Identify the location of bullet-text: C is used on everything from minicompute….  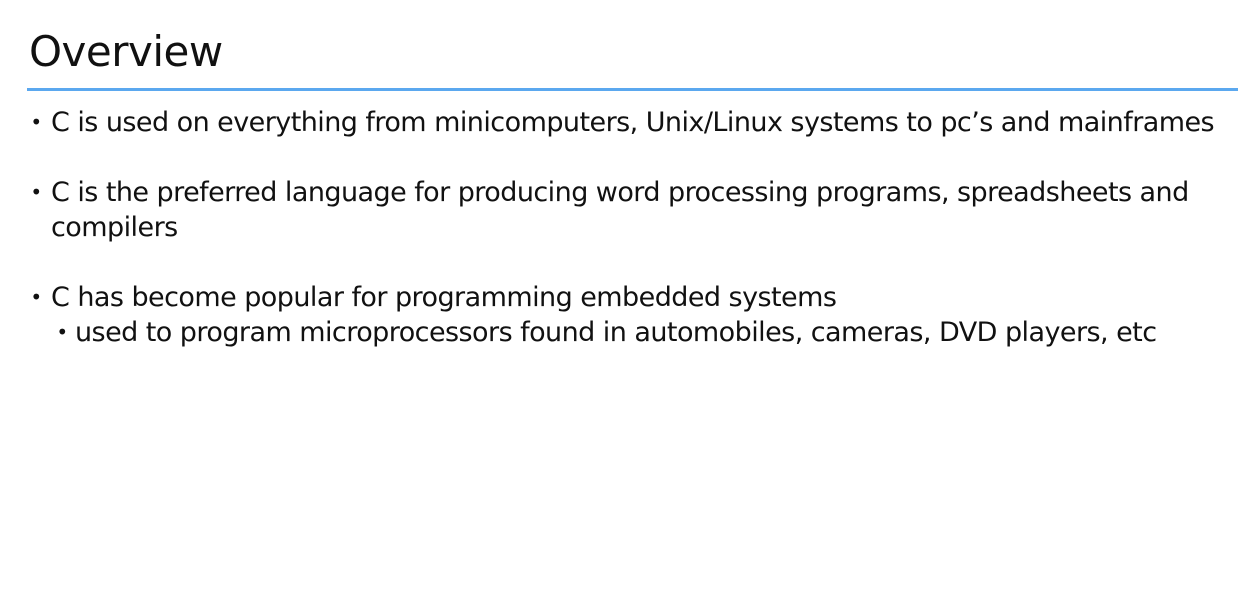
(633, 122).